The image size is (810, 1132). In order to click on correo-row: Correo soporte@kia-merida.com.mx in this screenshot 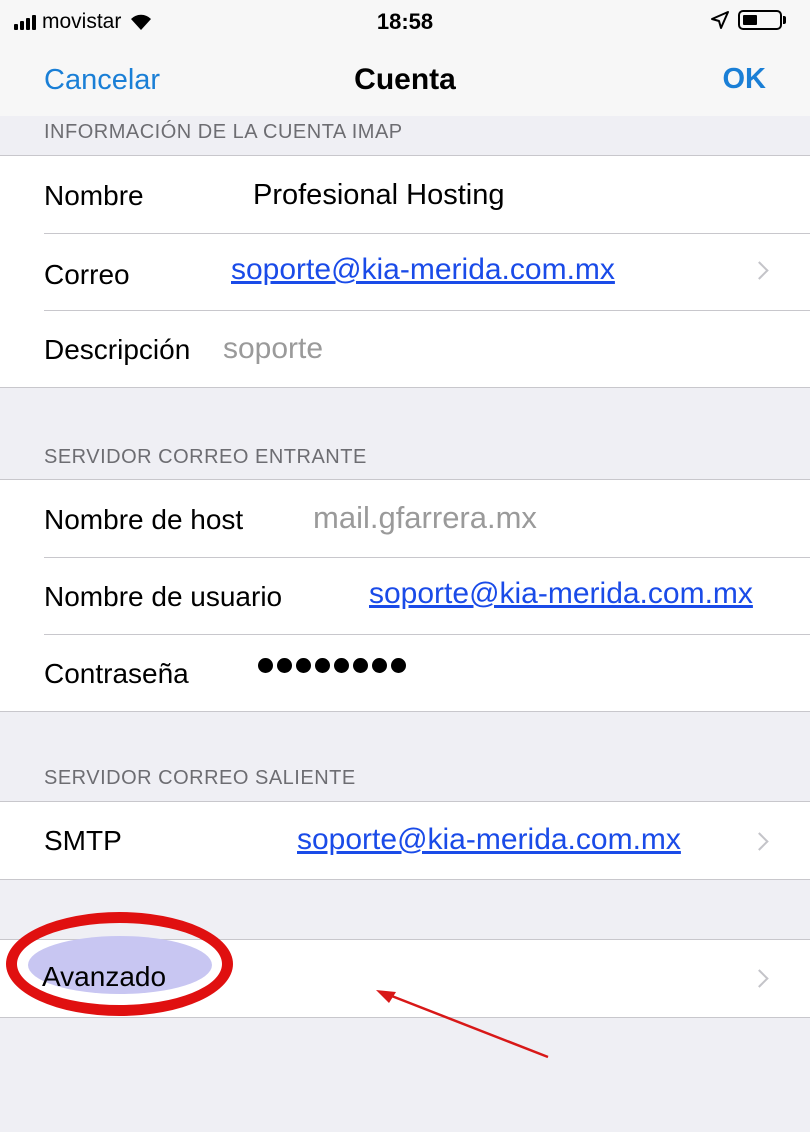, I will do `click(405, 271)`.